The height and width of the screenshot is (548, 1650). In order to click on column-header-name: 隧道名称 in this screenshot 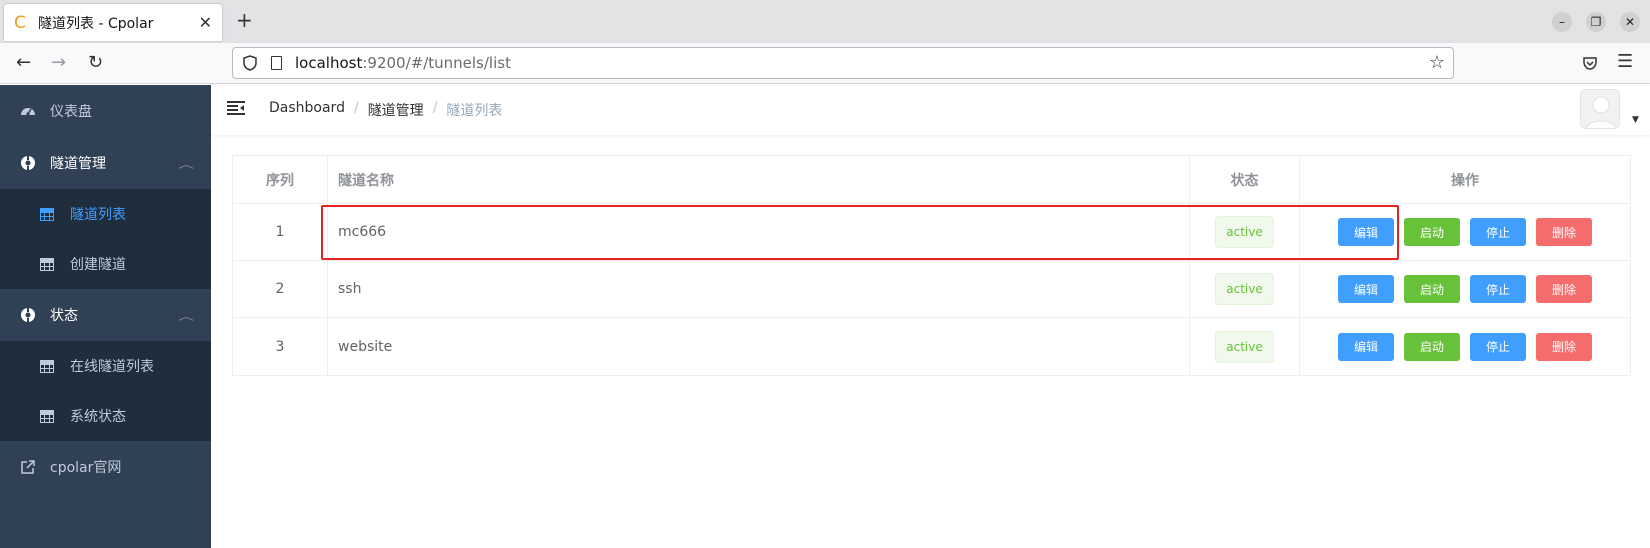, I will do `click(759, 179)`.